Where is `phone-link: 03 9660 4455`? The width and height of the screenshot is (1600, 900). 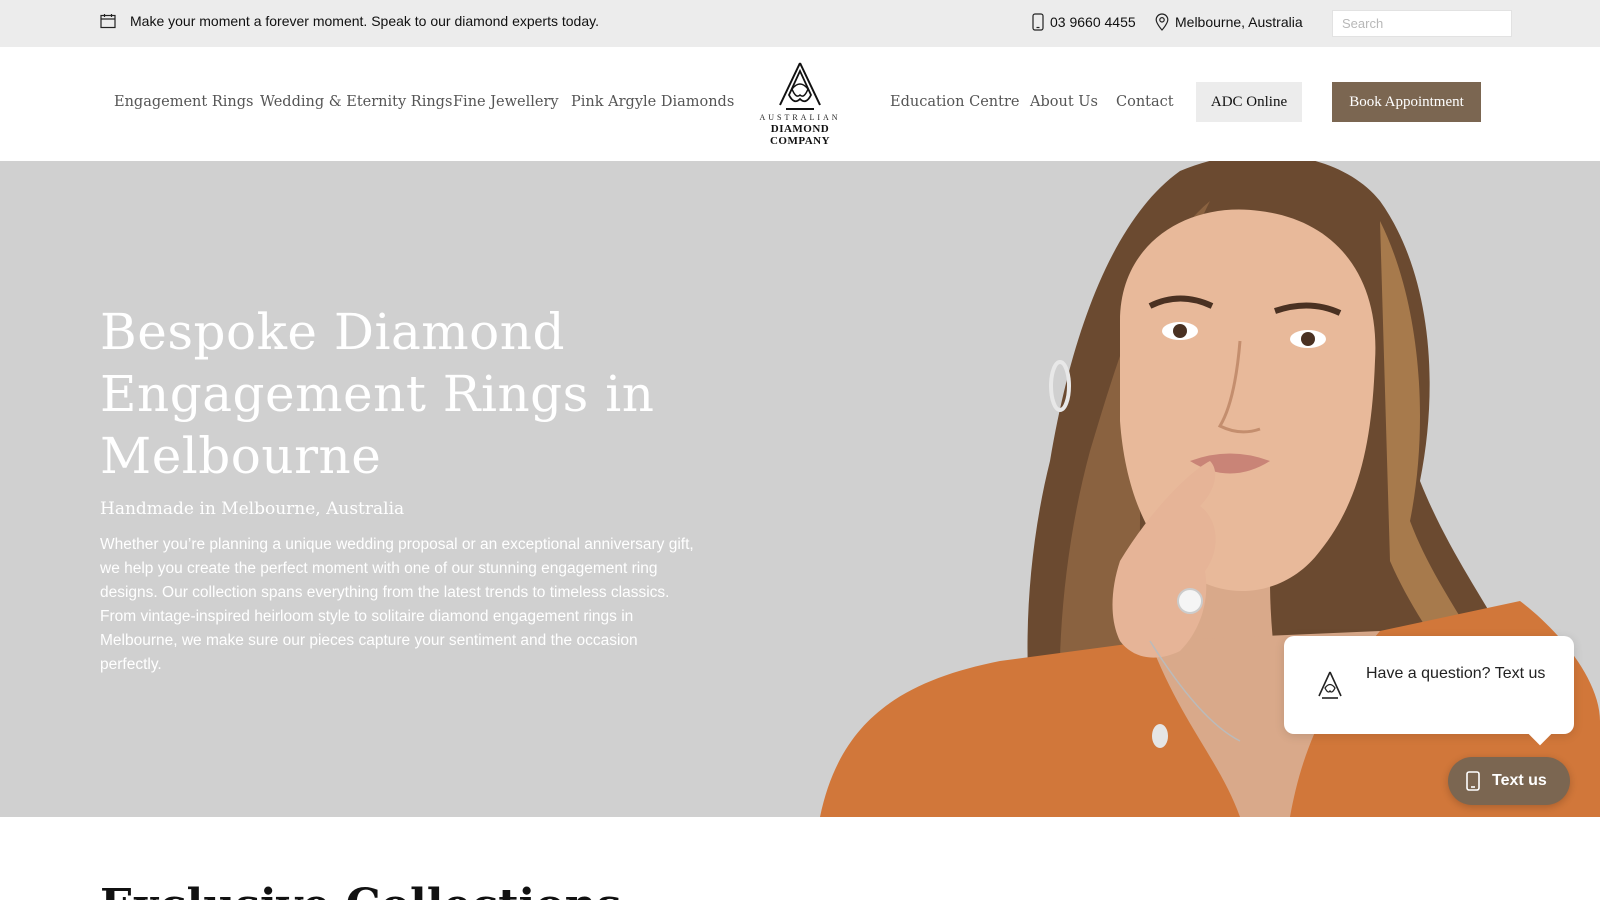
phone-link: 03 9660 4455 is located at coordinates (1084, 22).